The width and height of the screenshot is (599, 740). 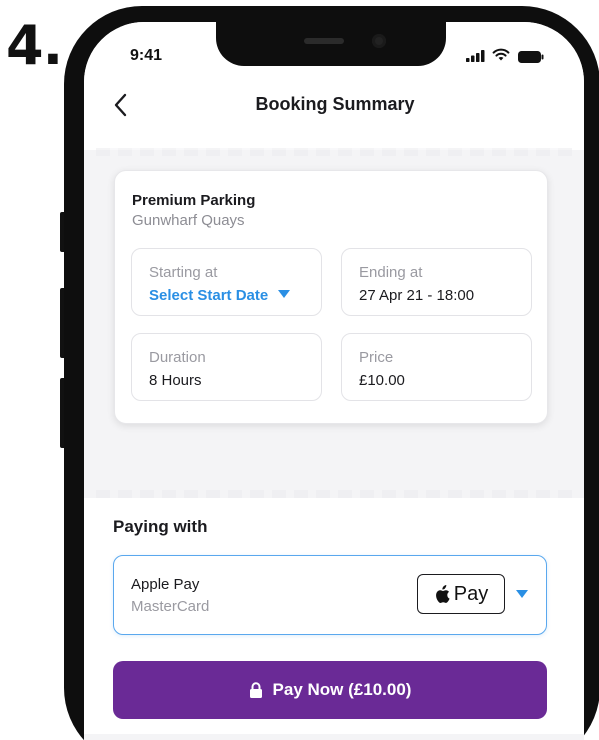 I want to click on chevron-left-icon, so click(x=122, y=105).